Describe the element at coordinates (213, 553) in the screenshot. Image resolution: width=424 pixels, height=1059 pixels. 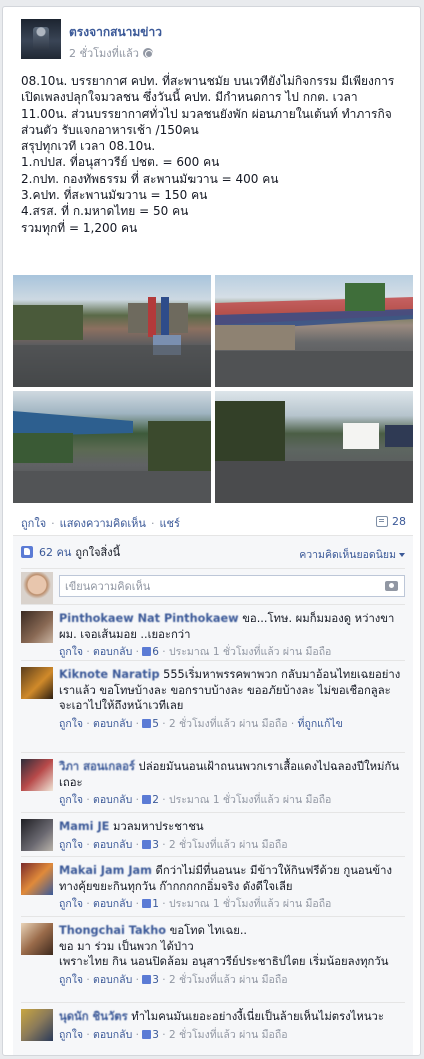
I see `likes-summary: 62 คน ถูกใจสิ่งนี้ ความคิดเห็นยอดนิยม` at that location.